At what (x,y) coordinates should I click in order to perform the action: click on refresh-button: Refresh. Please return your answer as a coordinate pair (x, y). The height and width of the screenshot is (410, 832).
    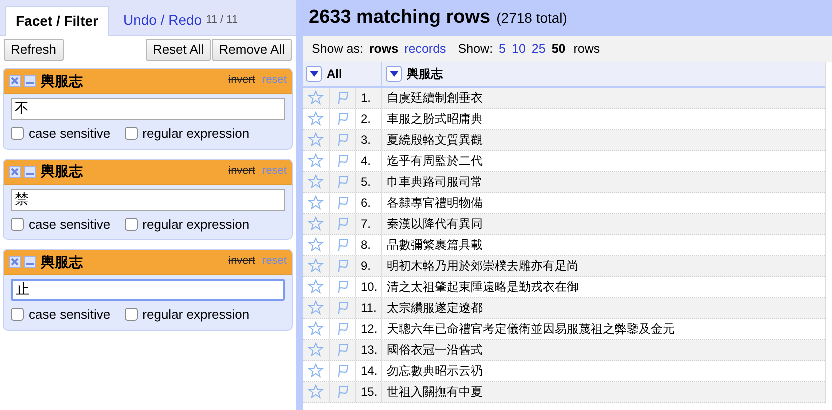
    Looking at the image, I should click on (34, 50).